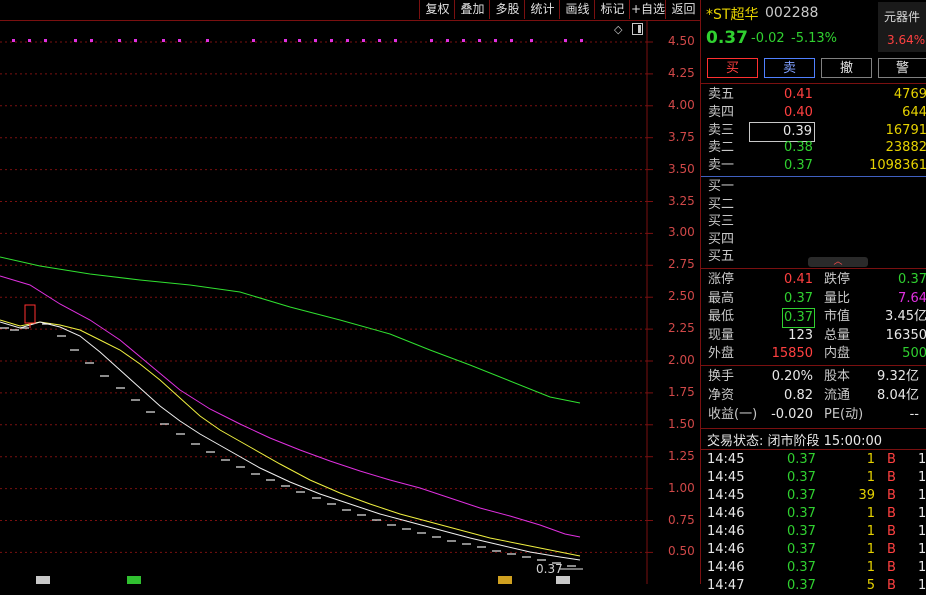  I want to click on stats-row: 最低 0.37 市值 3.45亿, so click(813, 318).